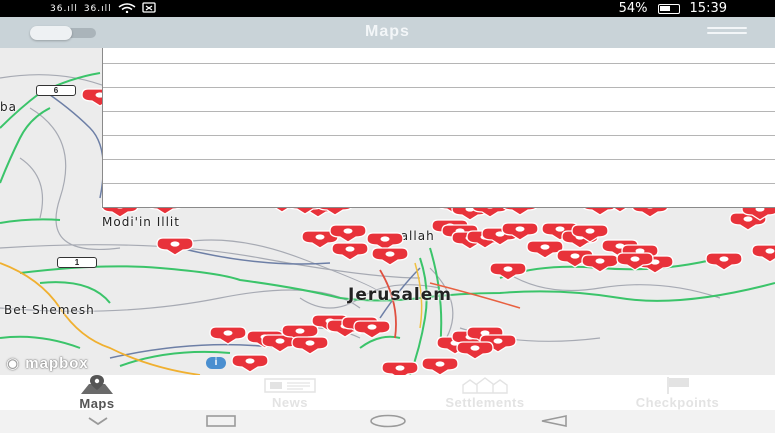  I want to click on mapbox-attribution: mapbox, so click(57, 363).